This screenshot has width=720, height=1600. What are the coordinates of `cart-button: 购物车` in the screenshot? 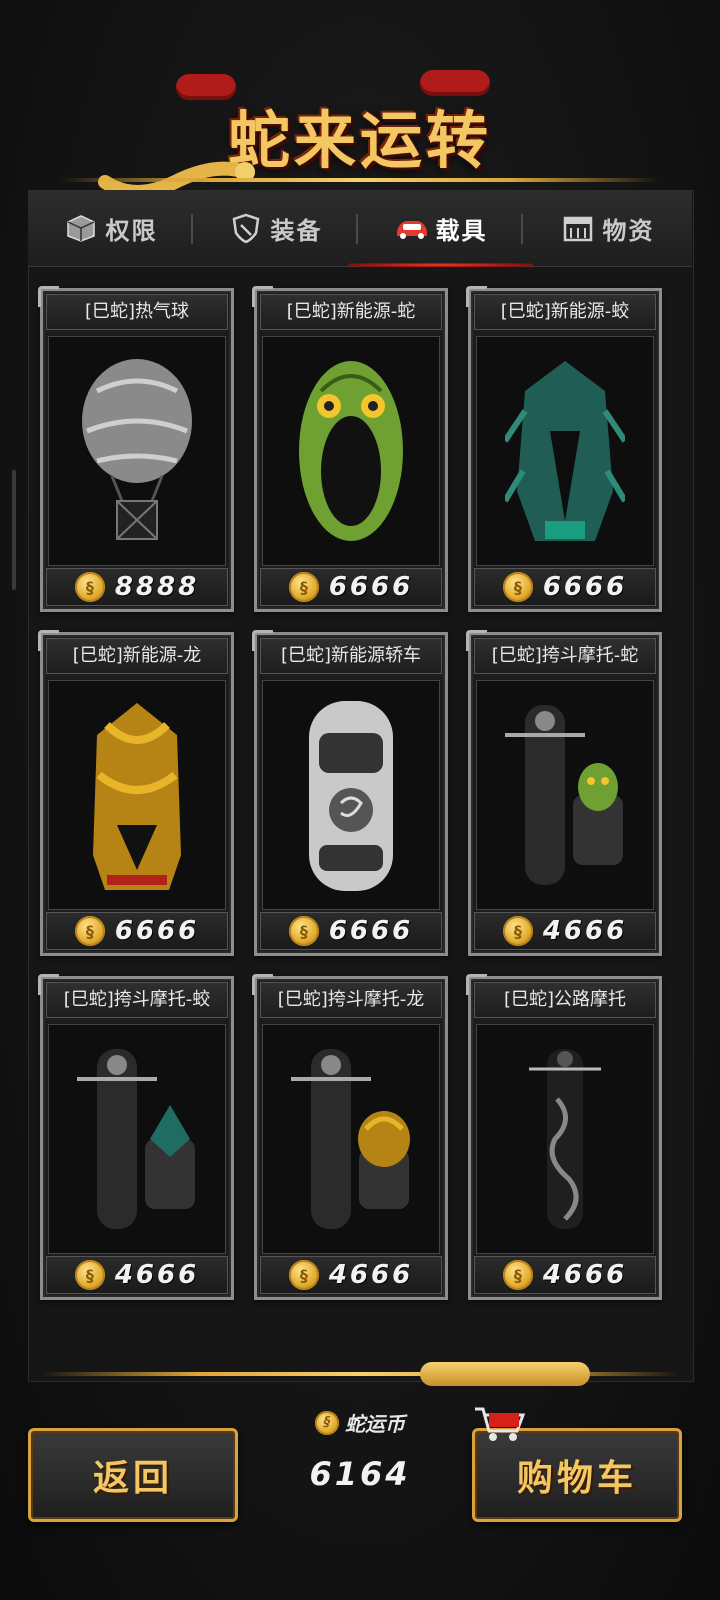 It's located at (577, 1464).